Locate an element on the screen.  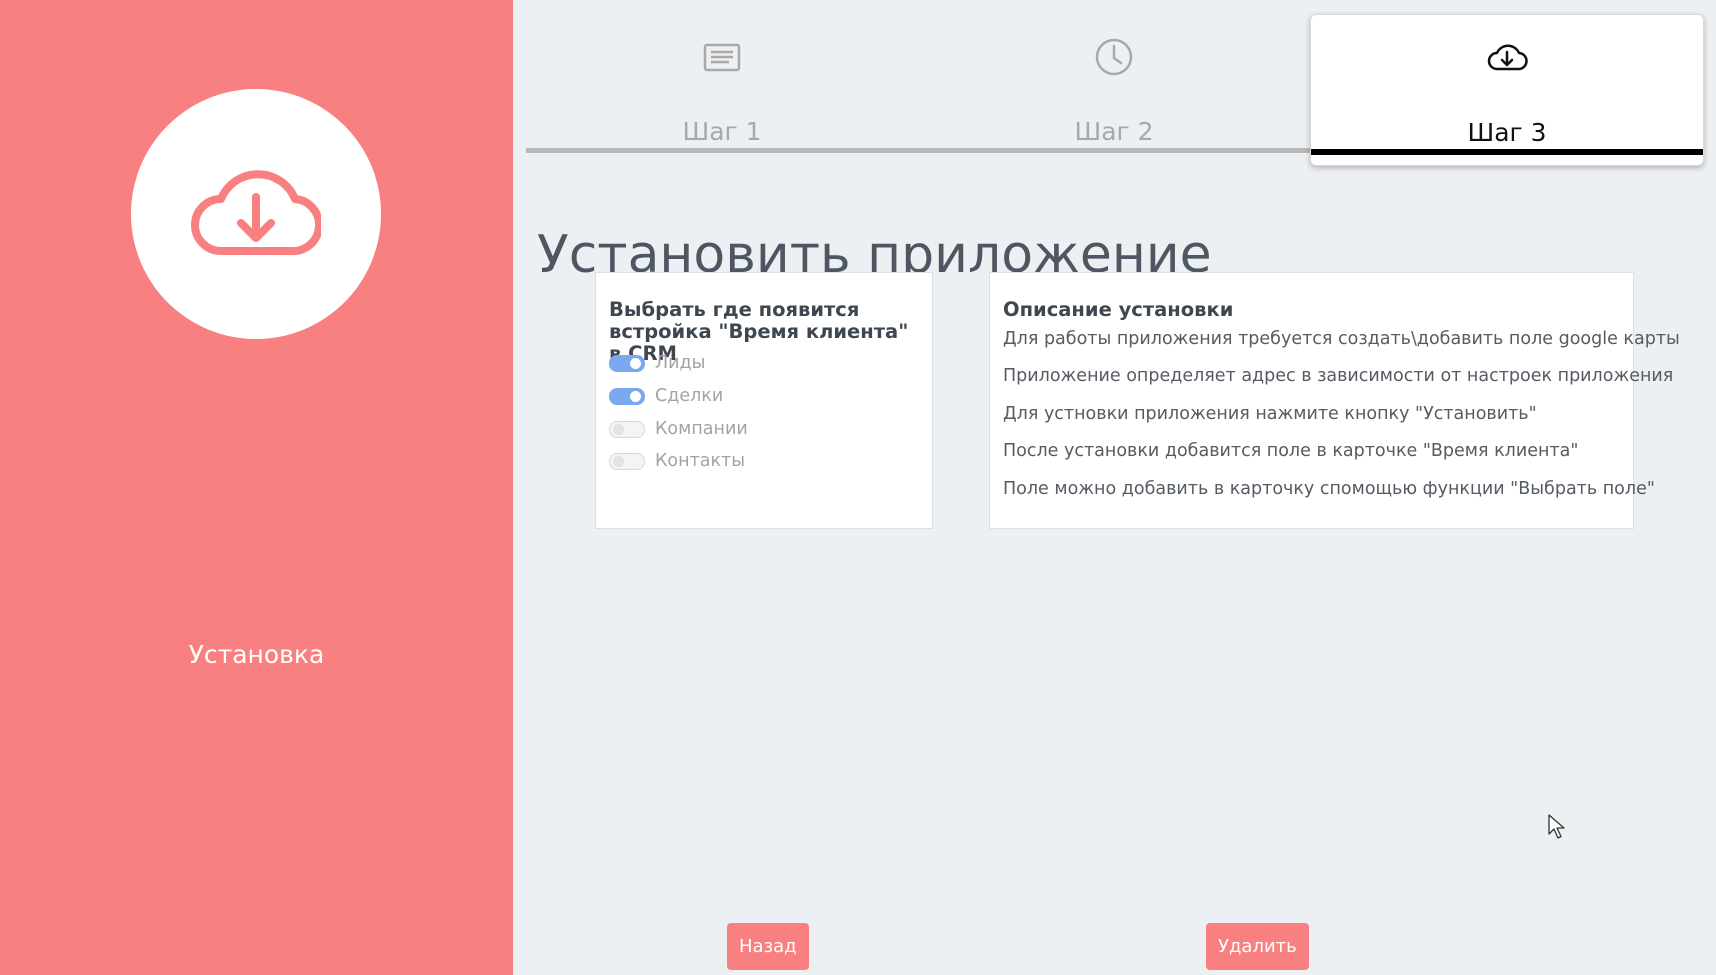
tab-step-2-label: Шаг 2 is located at coordinates (1114, 131).